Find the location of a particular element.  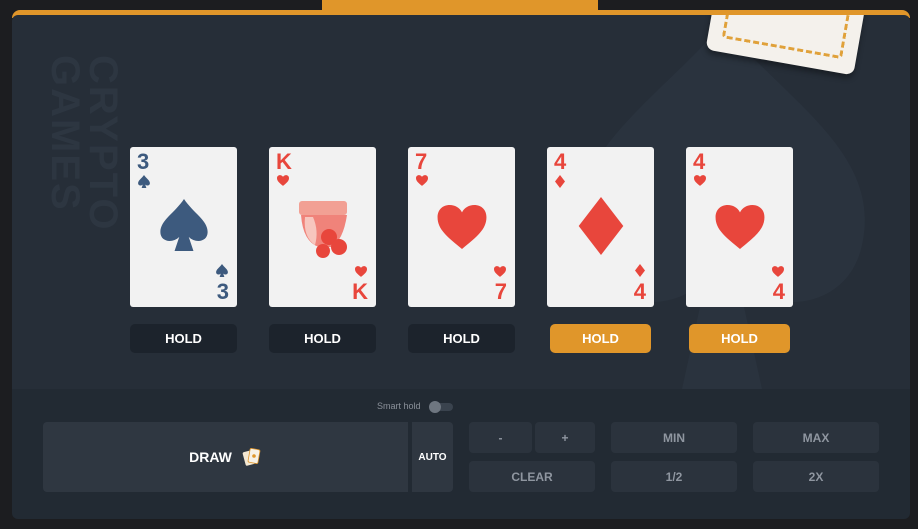

hold-button-2: HOLD is located at coordinates (322, 338).